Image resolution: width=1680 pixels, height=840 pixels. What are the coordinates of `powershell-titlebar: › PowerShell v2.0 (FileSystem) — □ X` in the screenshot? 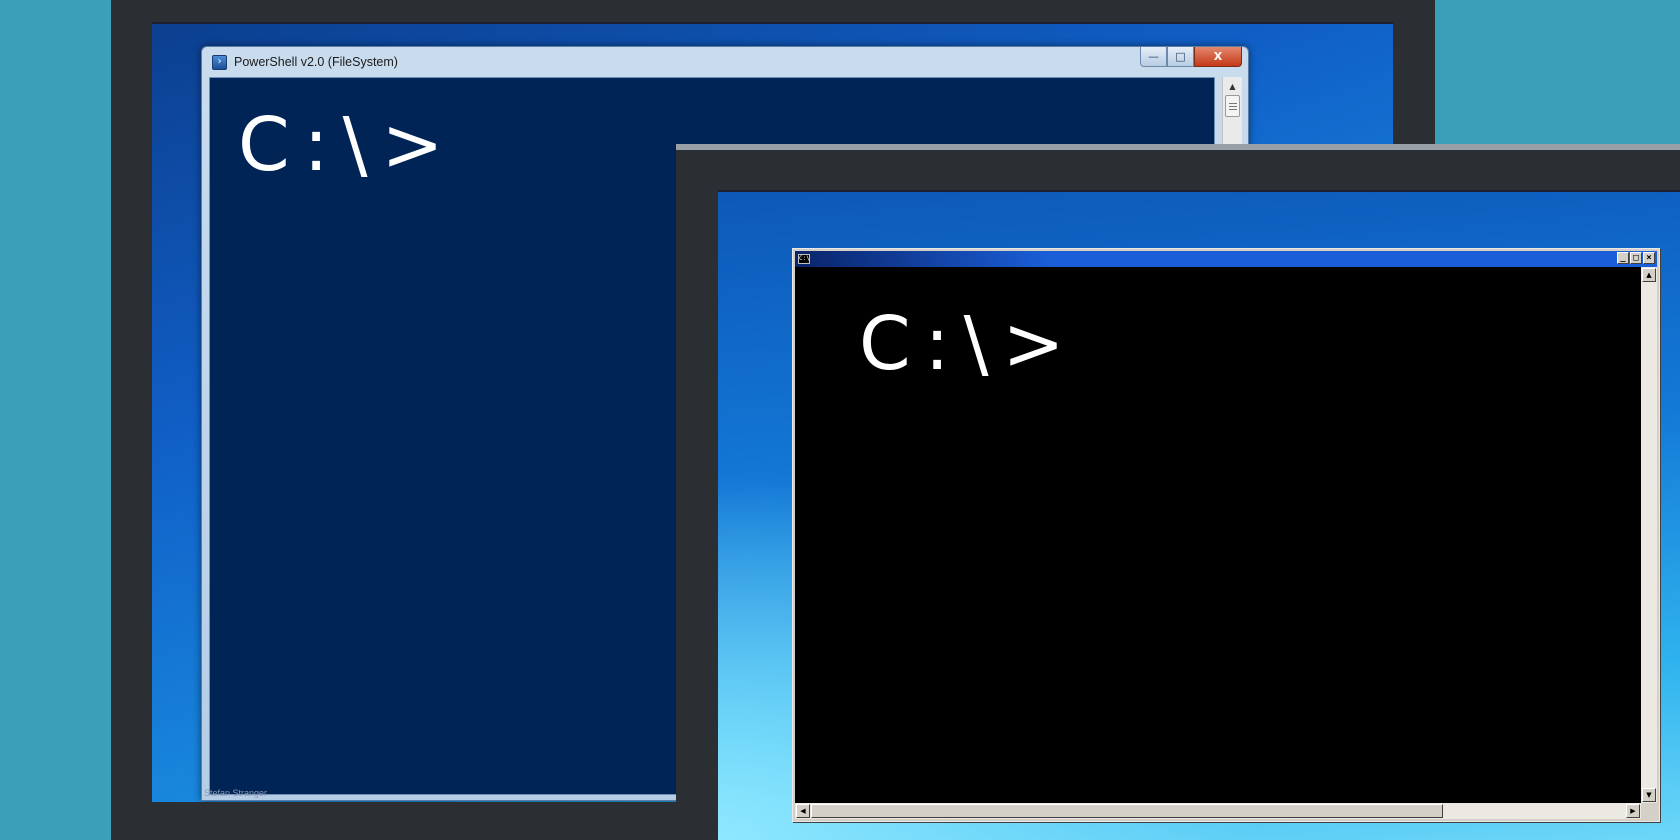 It's located at (725, 62).